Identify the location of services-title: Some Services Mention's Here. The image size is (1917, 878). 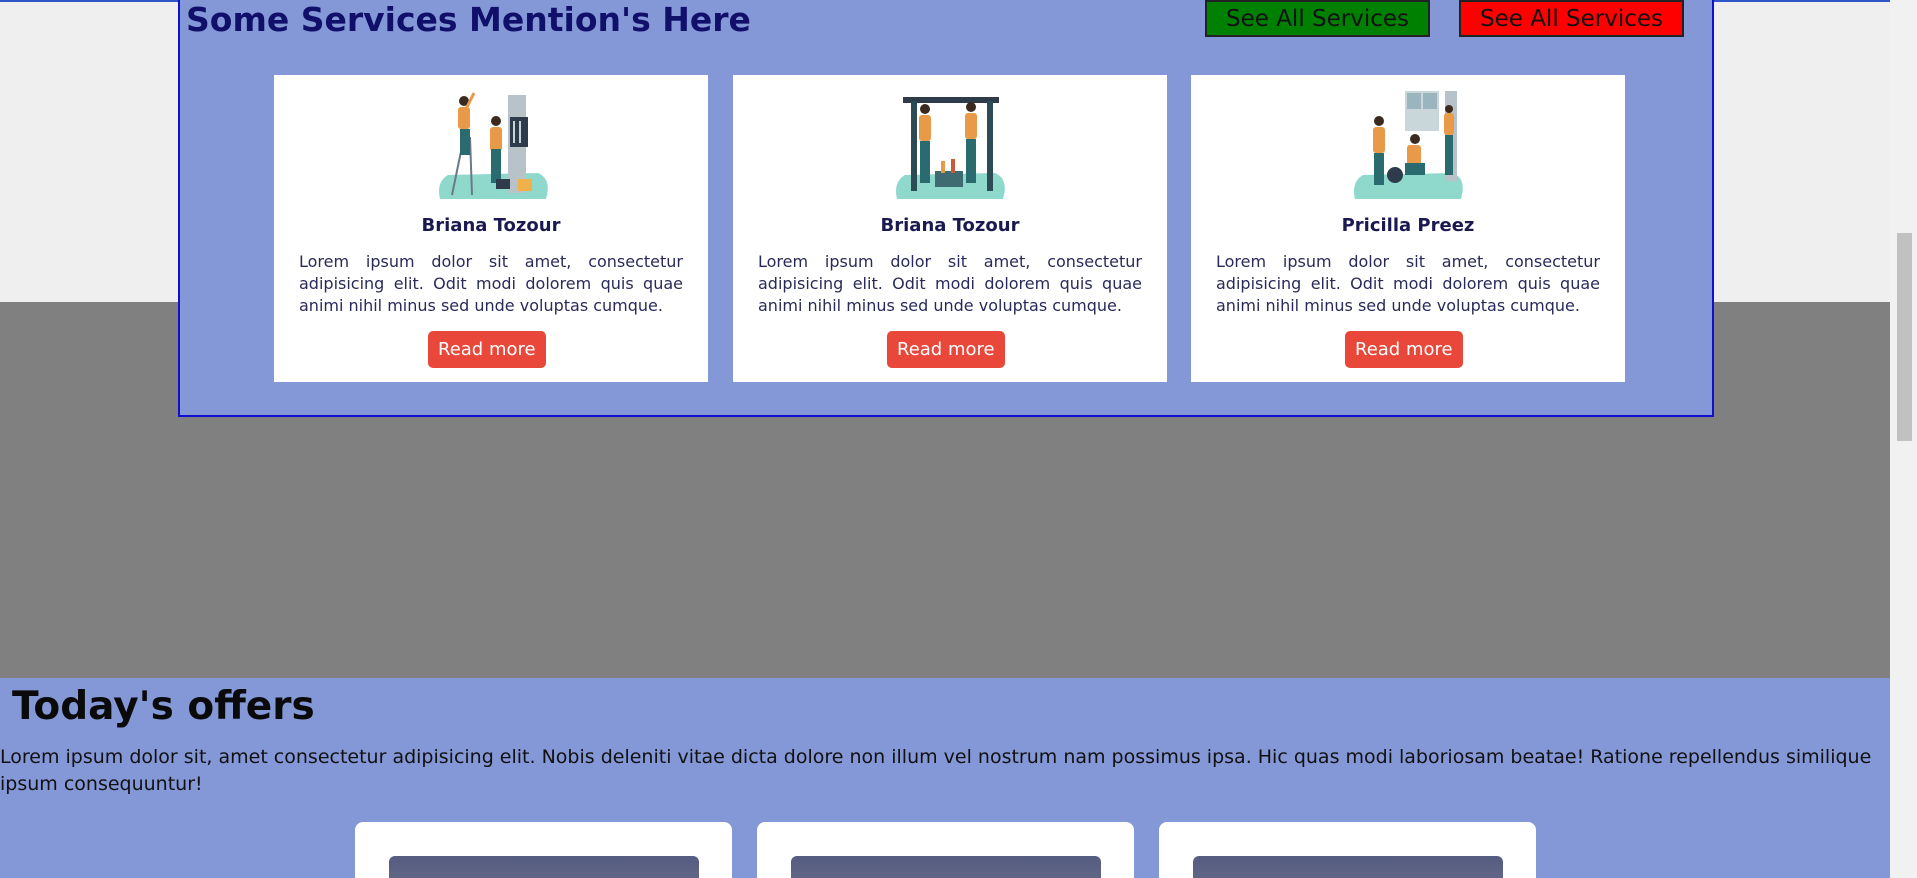
(468, 19).